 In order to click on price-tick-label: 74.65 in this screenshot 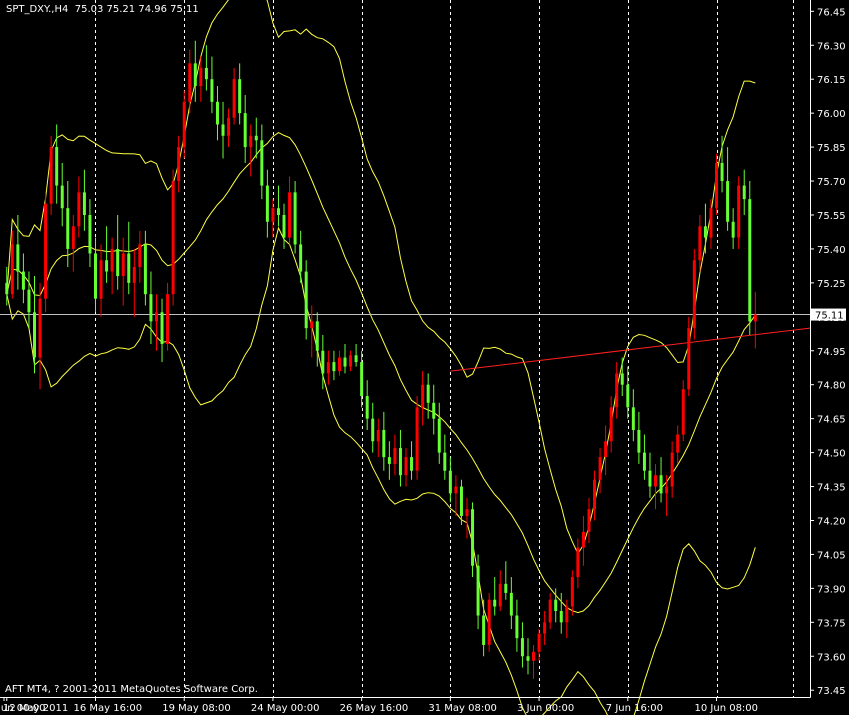, I will do `click(831, 420)`.